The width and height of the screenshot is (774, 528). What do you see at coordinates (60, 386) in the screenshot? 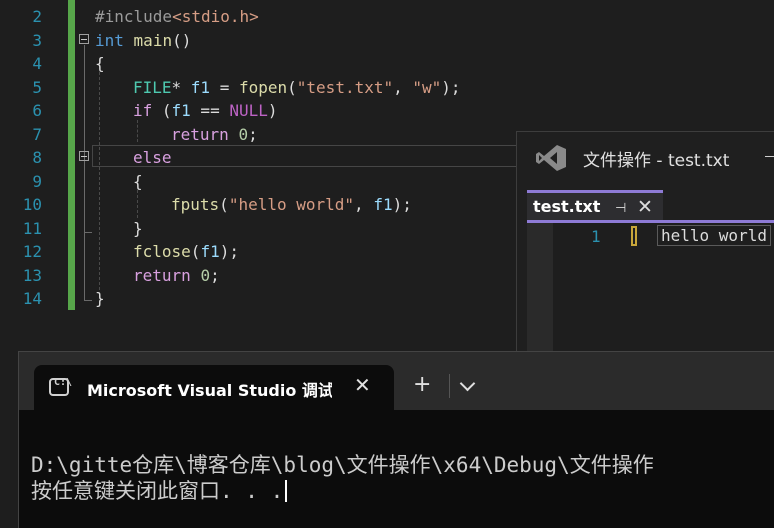
I see `console-icon: C:\` at bounding box center [60, 386].